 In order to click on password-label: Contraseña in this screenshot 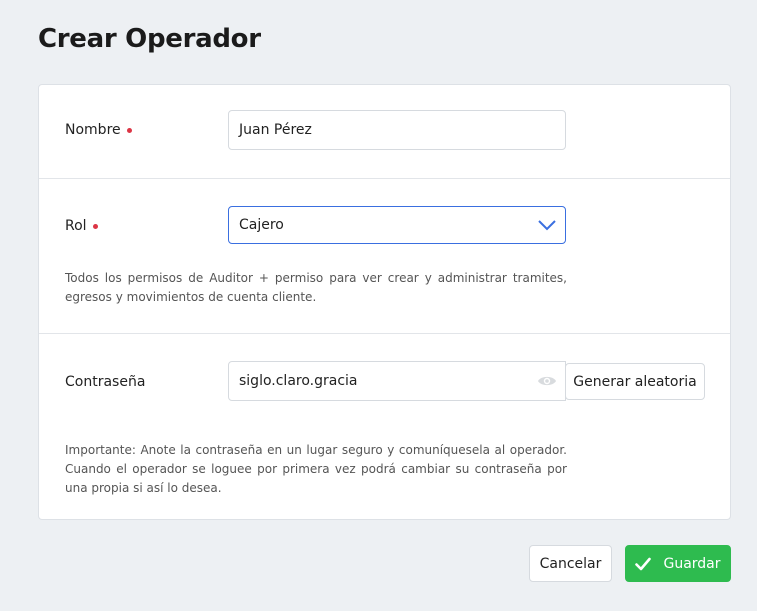, I will do `click(105, 382)`.